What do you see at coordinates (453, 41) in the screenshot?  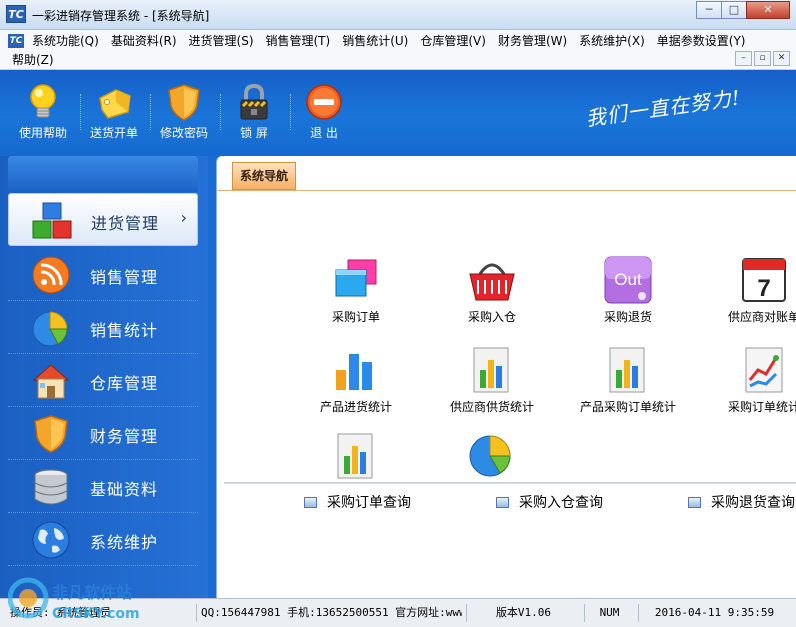 I see `menu-warehouse: 仓库管理(V)` at bounding box center [453, 41].